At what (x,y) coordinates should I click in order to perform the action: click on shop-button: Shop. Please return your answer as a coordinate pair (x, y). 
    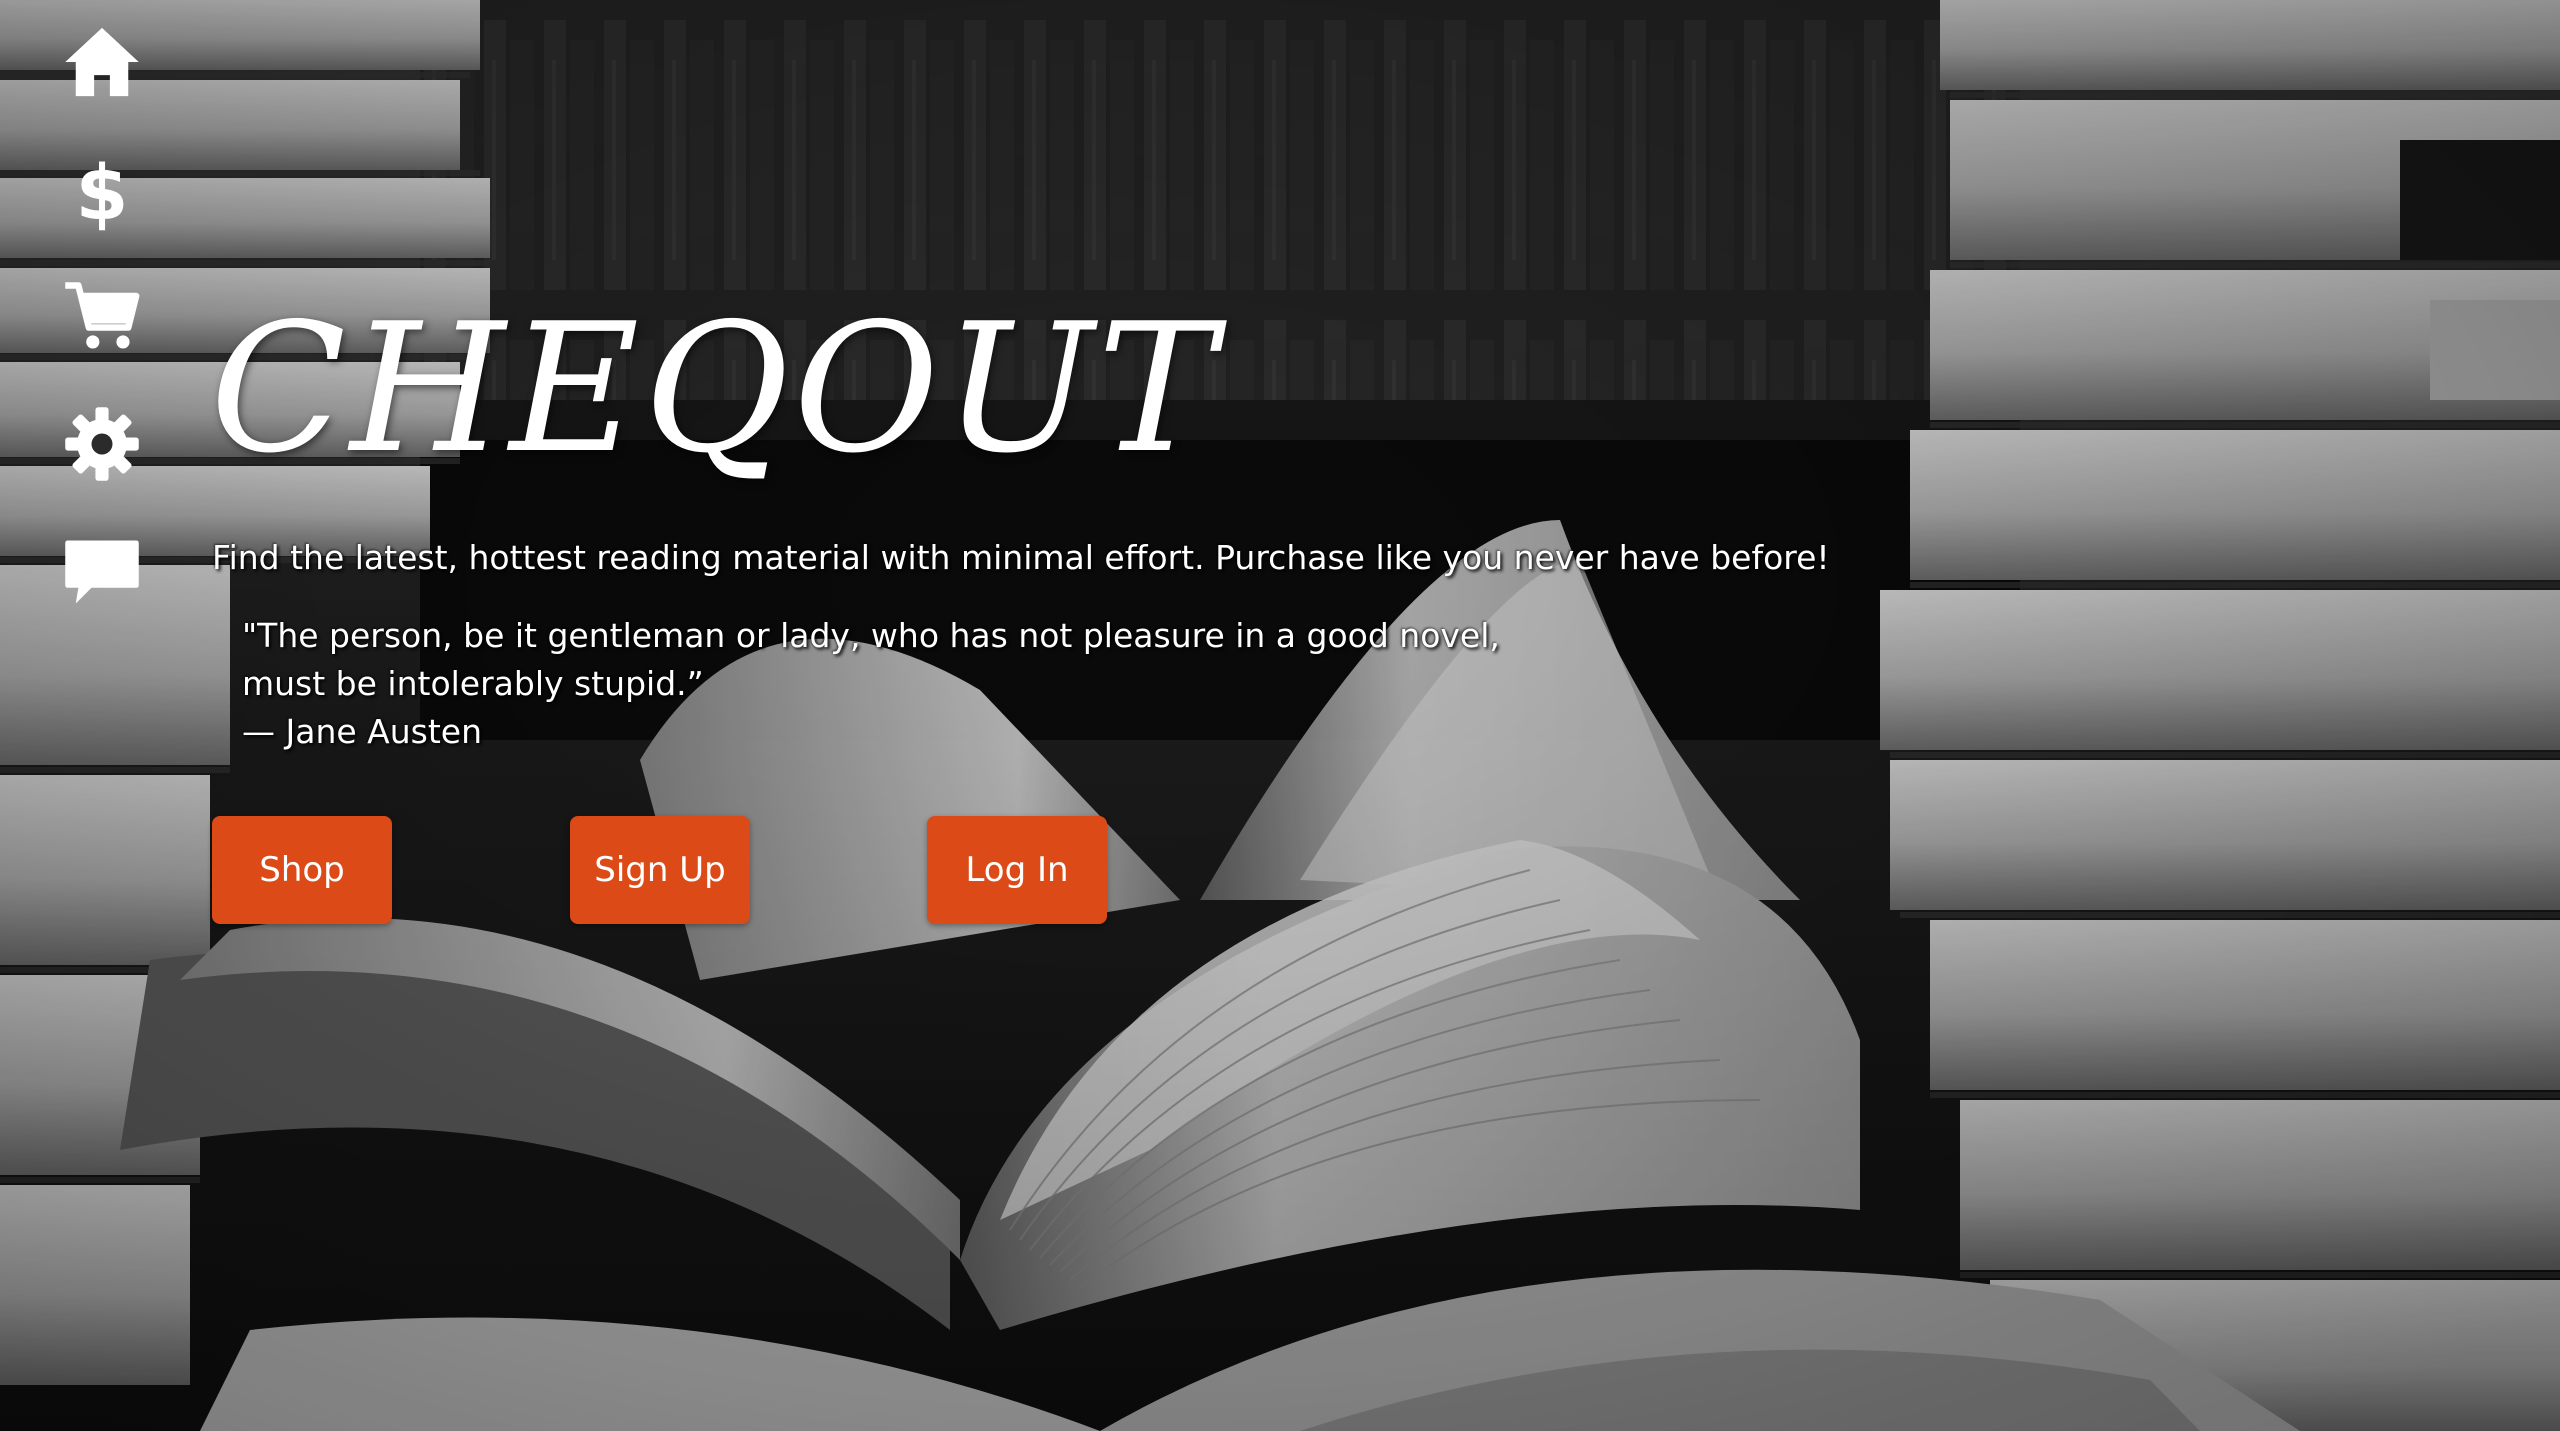
    Looking at the image, I should click on (302, 870).